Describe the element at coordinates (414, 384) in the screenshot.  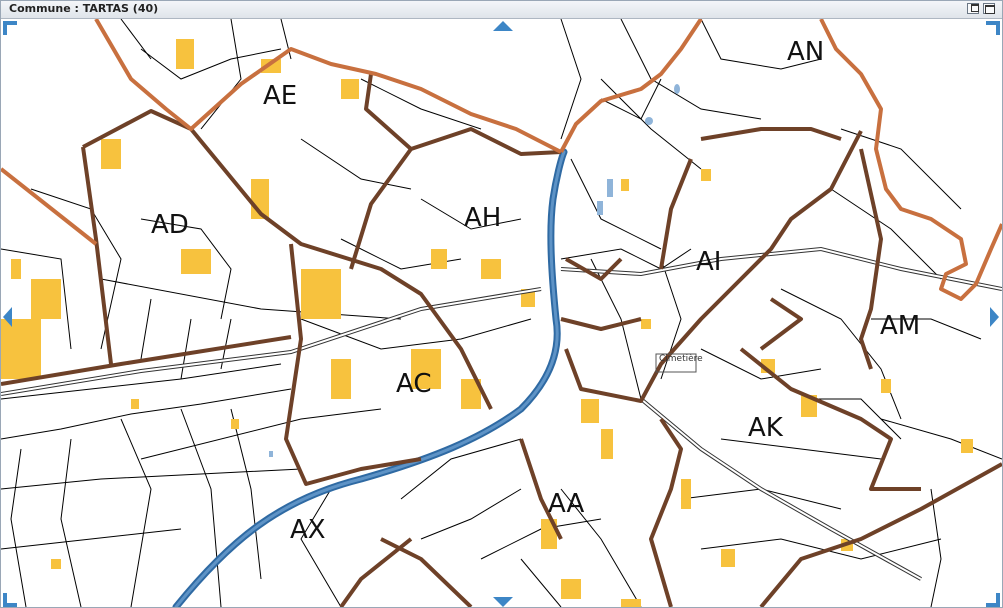
I see `section-label-ac: AC` at that location.